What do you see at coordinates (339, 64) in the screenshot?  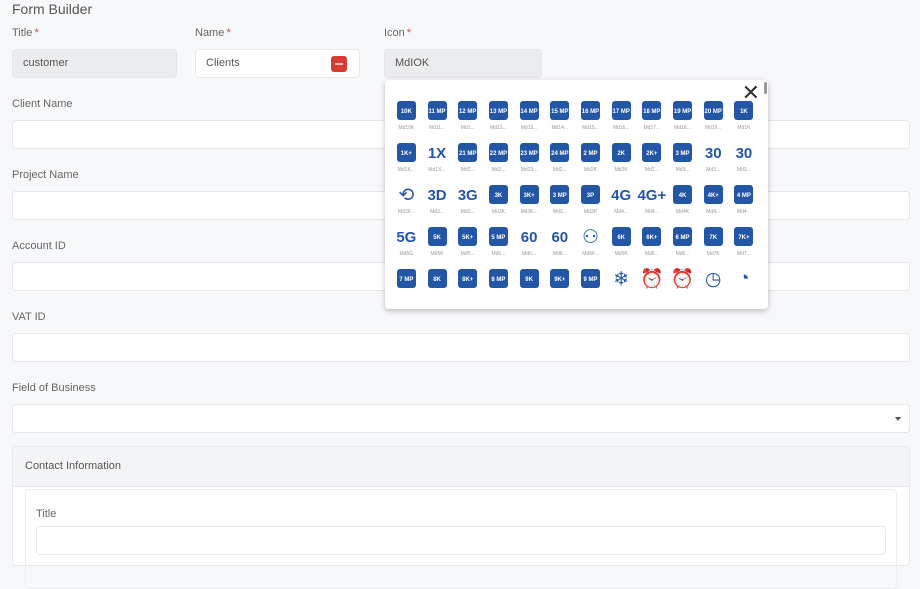 I see `clear-name-button` at bounding box center [339, 64].